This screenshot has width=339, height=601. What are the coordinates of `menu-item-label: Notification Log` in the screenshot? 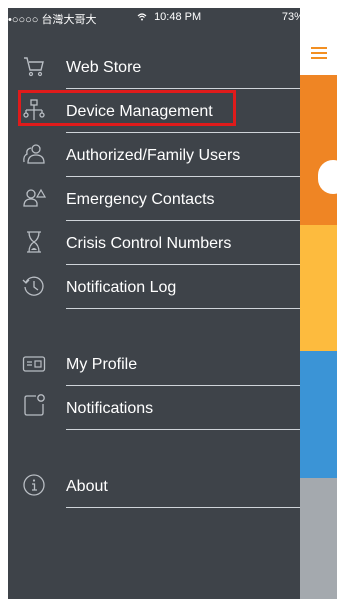 It's located at (121, 287).